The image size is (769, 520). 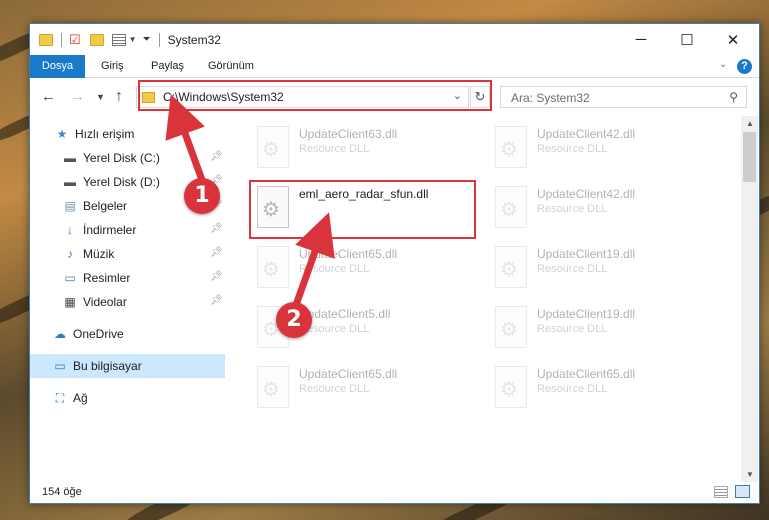 I want to click on music-icon: ♪, so click(x=70, y=254).